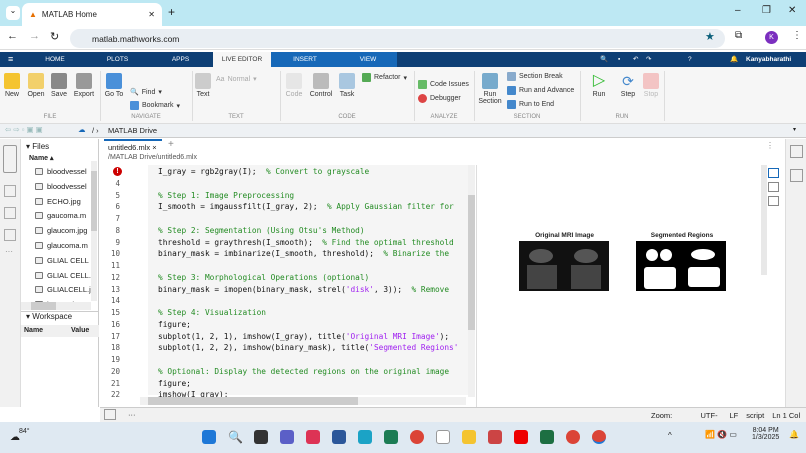 This screenshot has height=453, width=806. Describe the element at coordinates (775, 193) in the screenshot. I see `output-view-buttons` at that location.